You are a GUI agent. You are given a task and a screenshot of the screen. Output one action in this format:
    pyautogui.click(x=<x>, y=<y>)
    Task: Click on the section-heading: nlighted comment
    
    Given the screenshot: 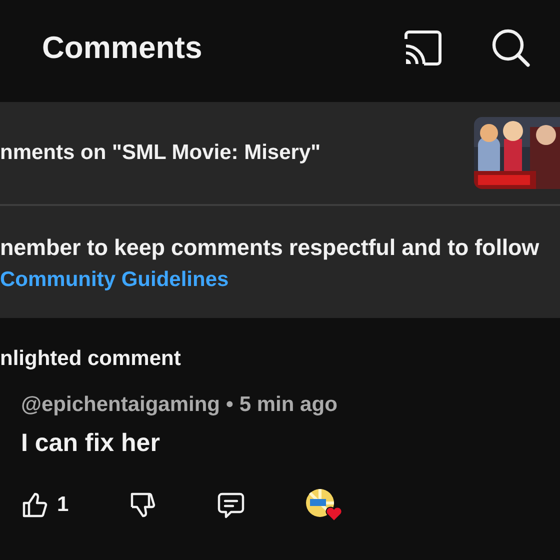 What is the action you would take?
    pyautogui.click(x=91, y=359)
    